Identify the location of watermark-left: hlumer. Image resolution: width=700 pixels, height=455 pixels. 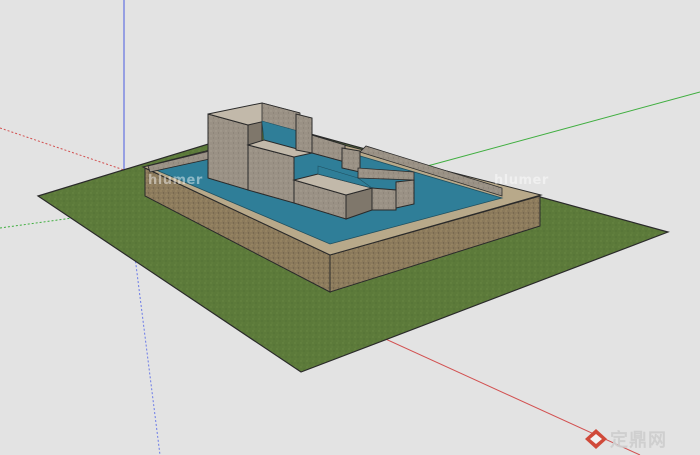
(175, 180).